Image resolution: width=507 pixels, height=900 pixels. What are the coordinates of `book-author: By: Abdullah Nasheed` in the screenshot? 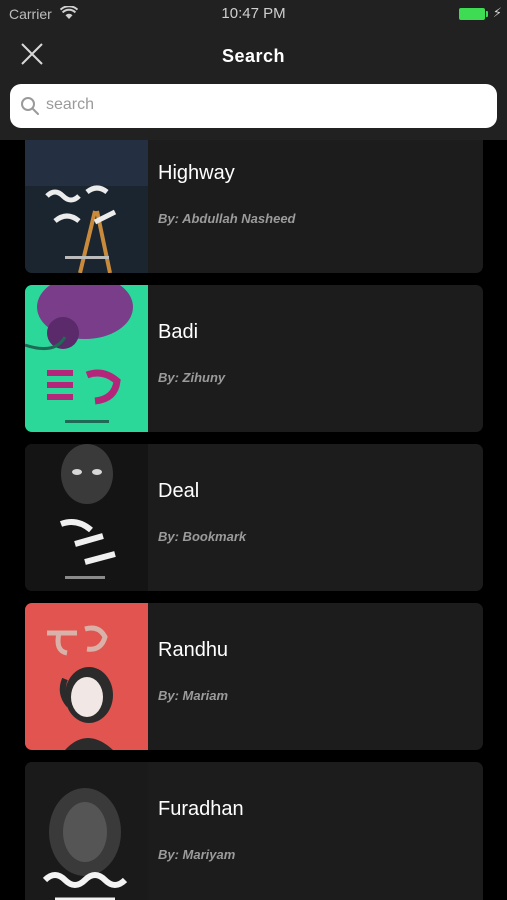 It's located at (227, 218).